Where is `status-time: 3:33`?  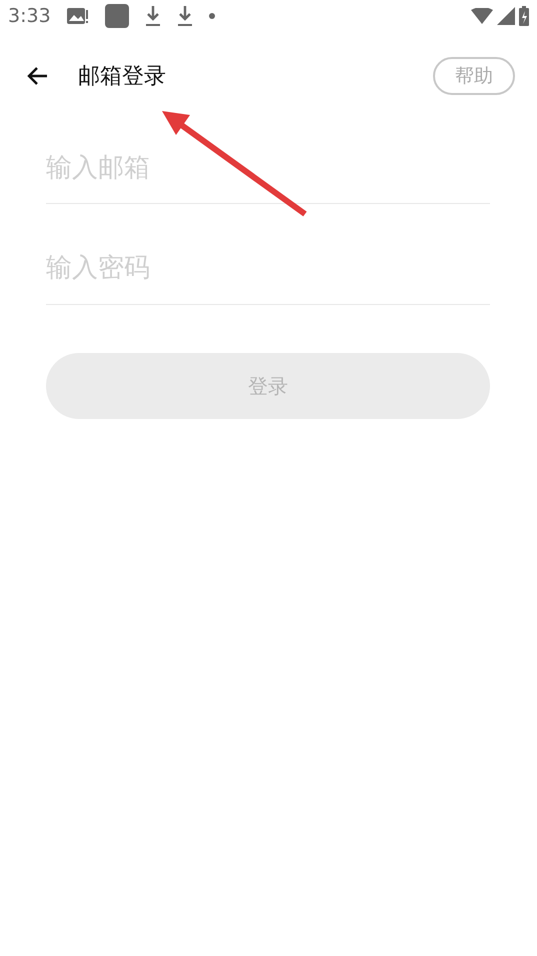
status-time: 3:33 is located at coordinates (29, 16).